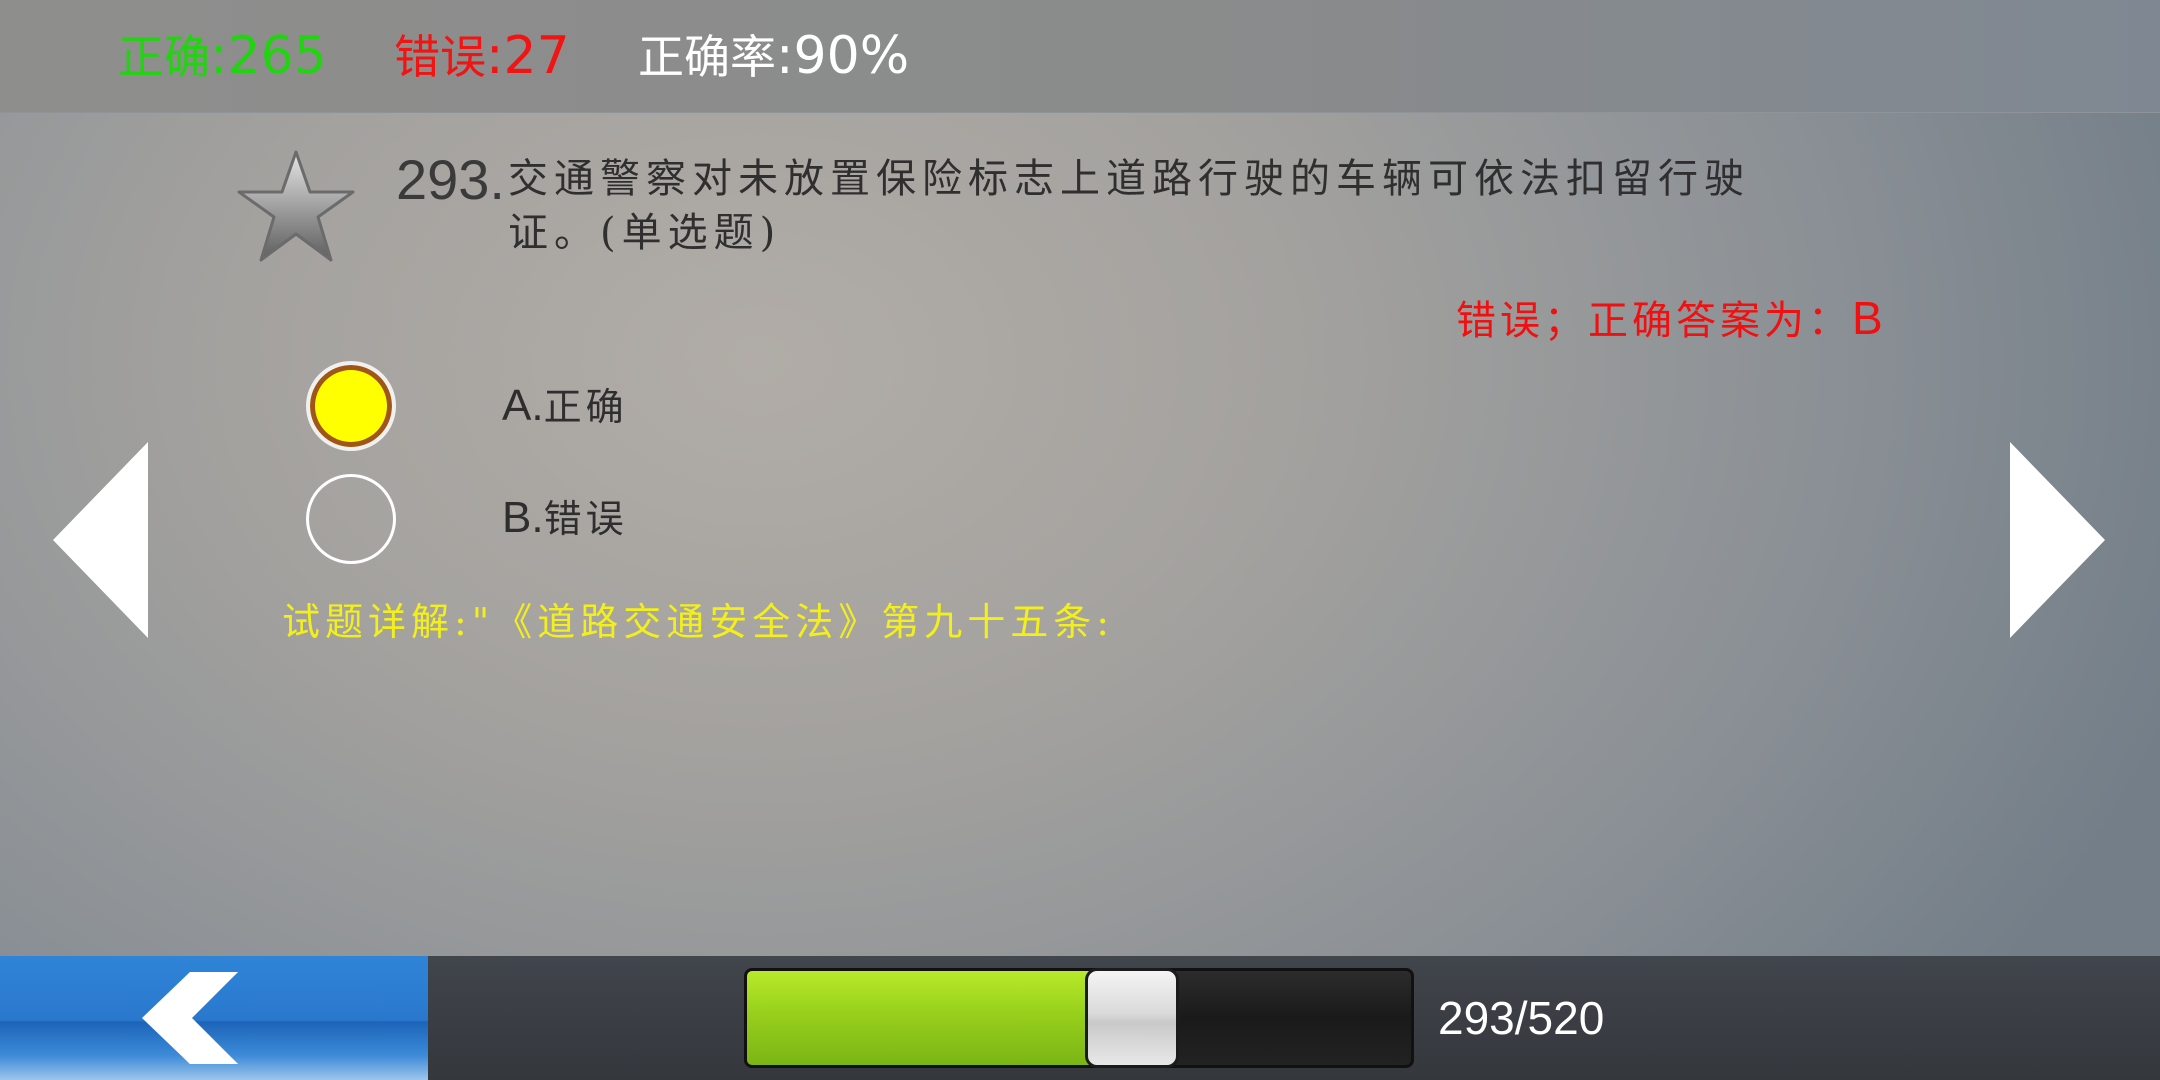  What do you see at coordinates (707, 57) in the screenshot?
I see `accuracy-rate-label: 正确率` at bounding box center [707, 57].